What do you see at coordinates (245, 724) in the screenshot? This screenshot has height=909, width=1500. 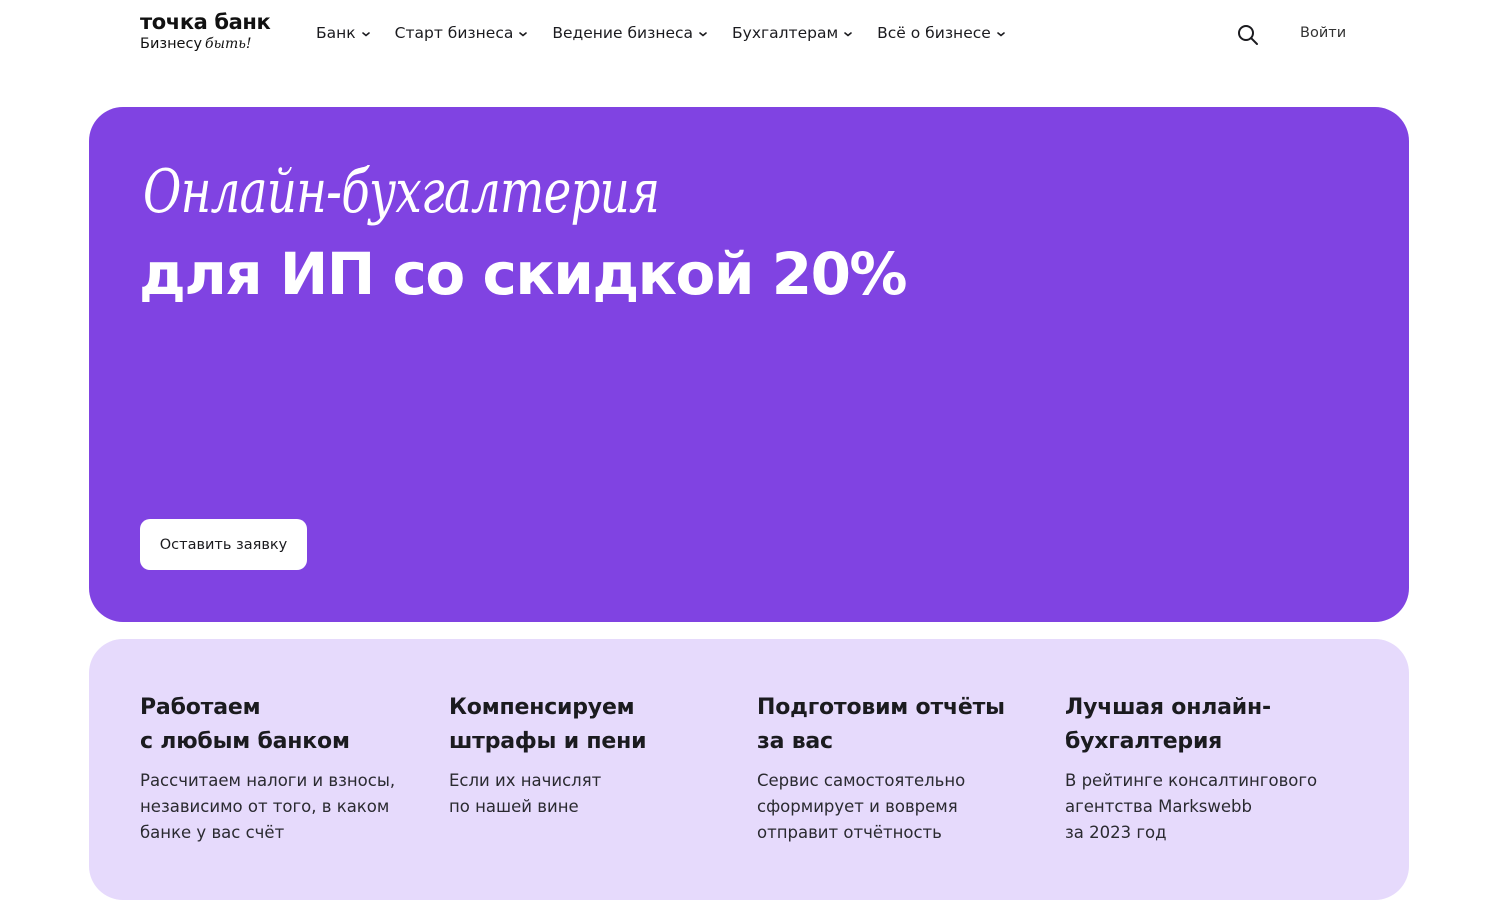 I see `feature-title: Работаем с любым банком` at bounding box center [245, 724].